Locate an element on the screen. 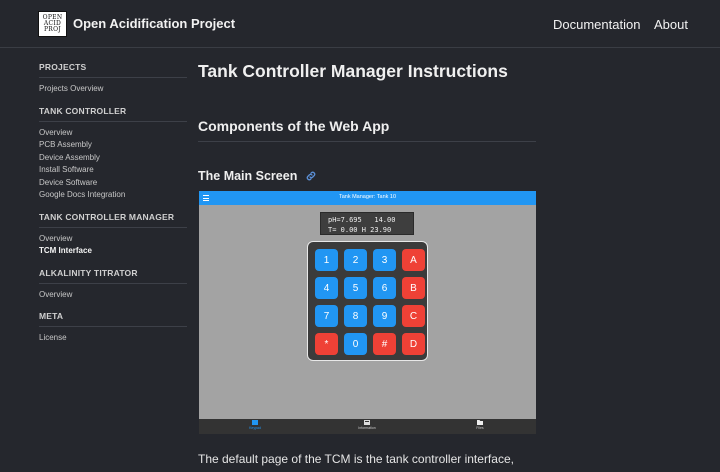 This screenshot has width=720, height=472. sidebar-item-install-software: Install Software is located at coordinates (113, 170).